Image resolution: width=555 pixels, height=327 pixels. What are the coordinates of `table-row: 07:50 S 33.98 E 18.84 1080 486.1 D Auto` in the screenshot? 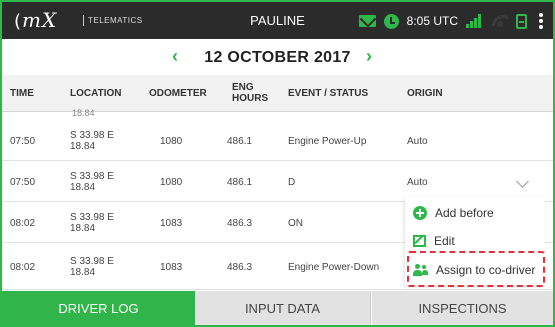 It's located at (277, 182).